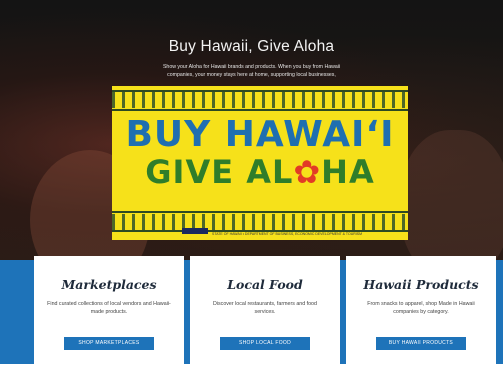 The width and height of the screenshot is (503, 368). I want to click on banner-headline-line1: BUY HAWAIʻI, so click(260, 134).